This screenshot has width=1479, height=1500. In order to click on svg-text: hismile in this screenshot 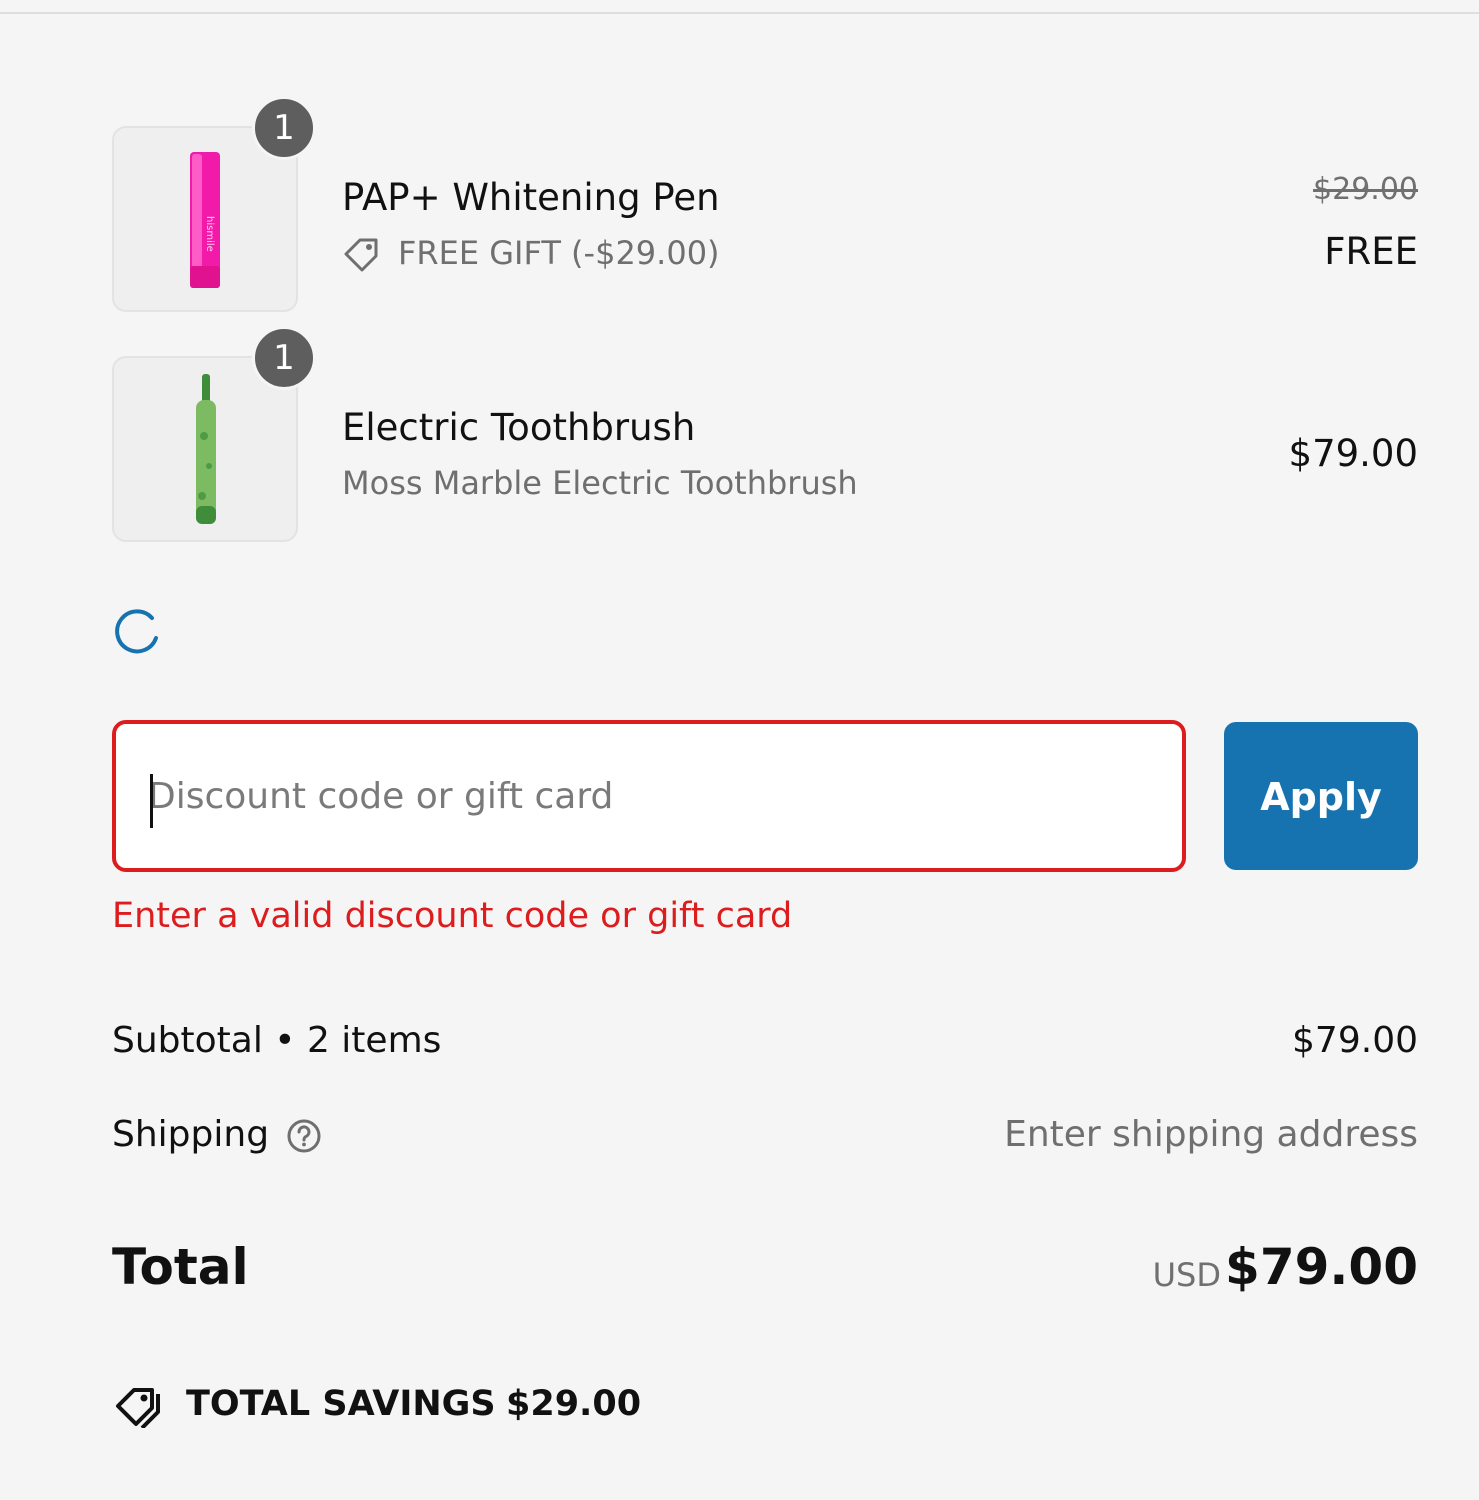, I will do `click(209, 234)`.